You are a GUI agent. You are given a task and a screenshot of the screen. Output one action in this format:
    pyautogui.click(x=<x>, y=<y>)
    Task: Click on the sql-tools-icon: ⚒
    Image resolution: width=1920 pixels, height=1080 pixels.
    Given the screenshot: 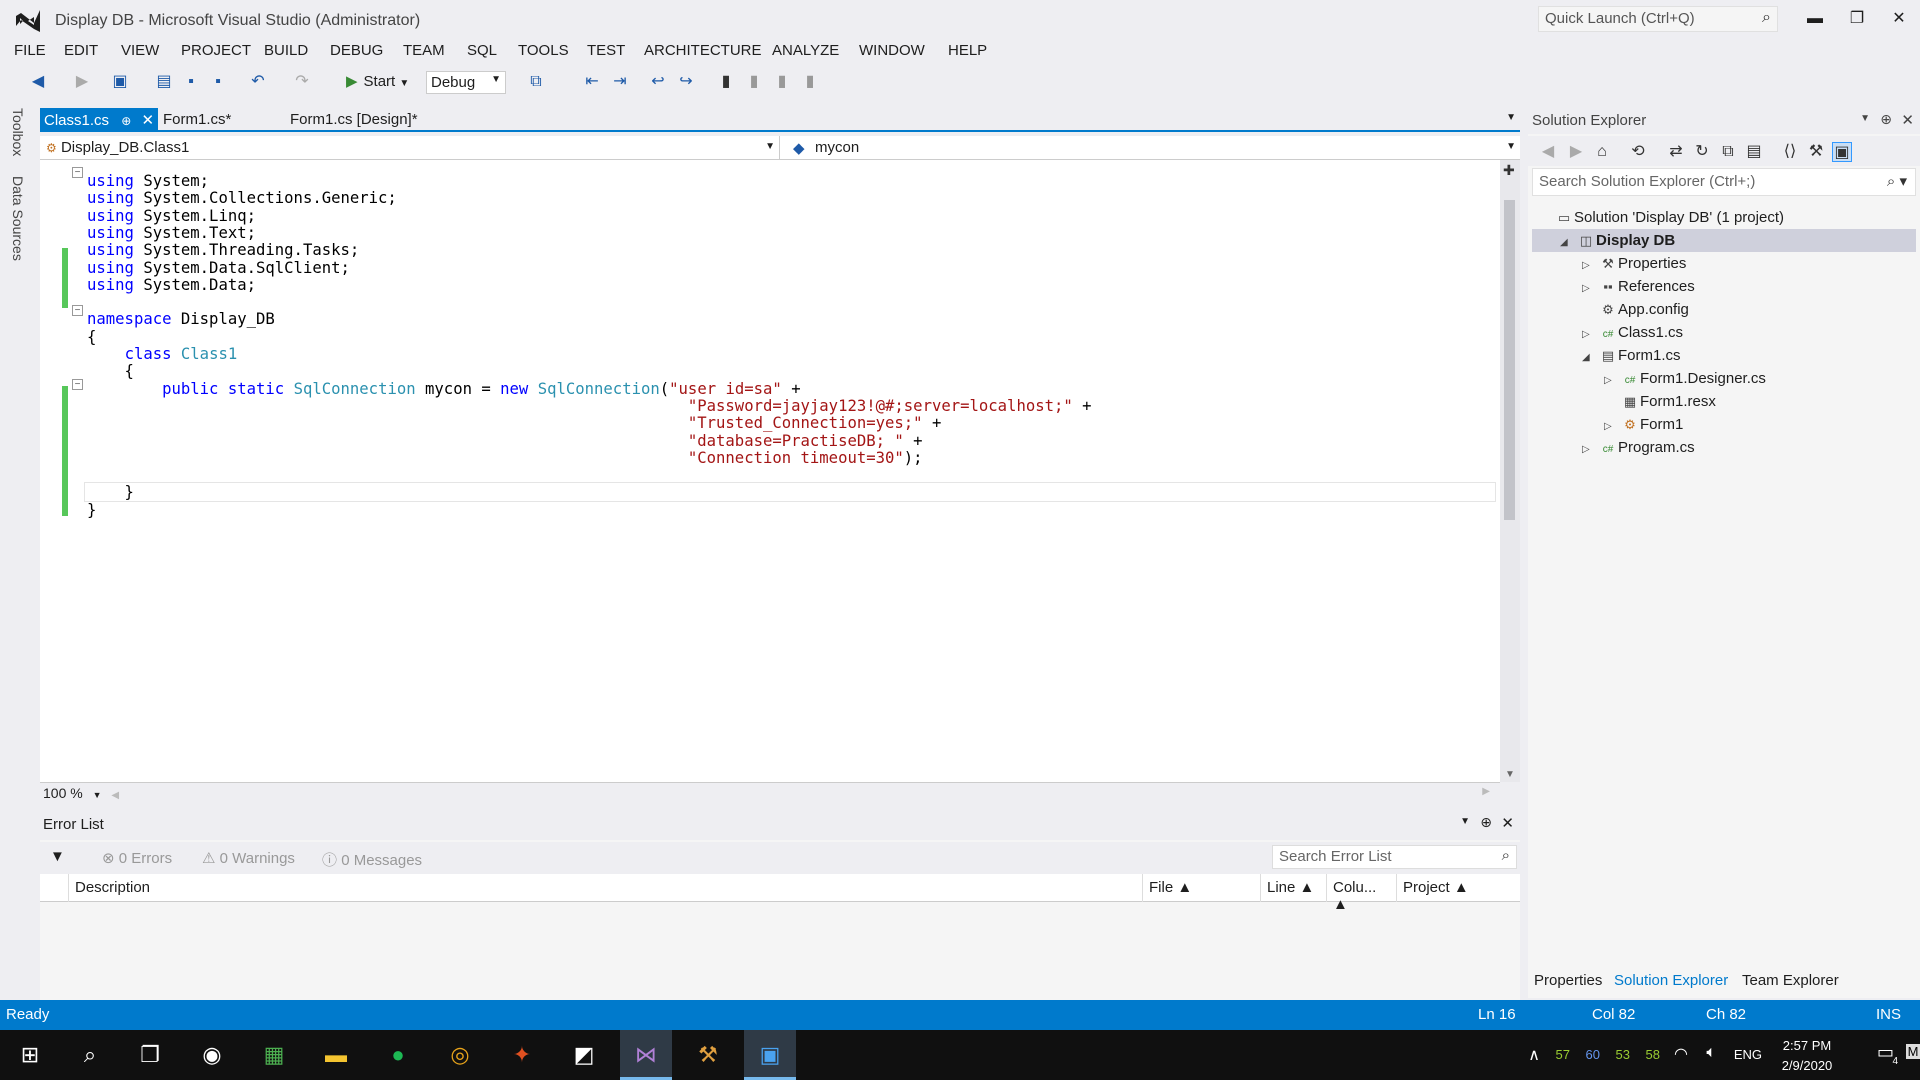 What is the action you would take?
    pyautogui.click(x=708, y=1055)
    